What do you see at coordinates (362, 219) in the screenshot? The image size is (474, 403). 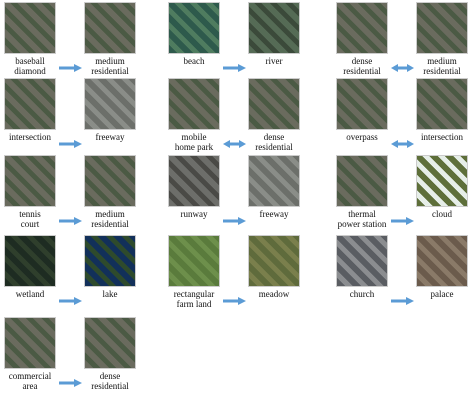 I see `source-label: thermal power station` at bounding box center [362, 219].